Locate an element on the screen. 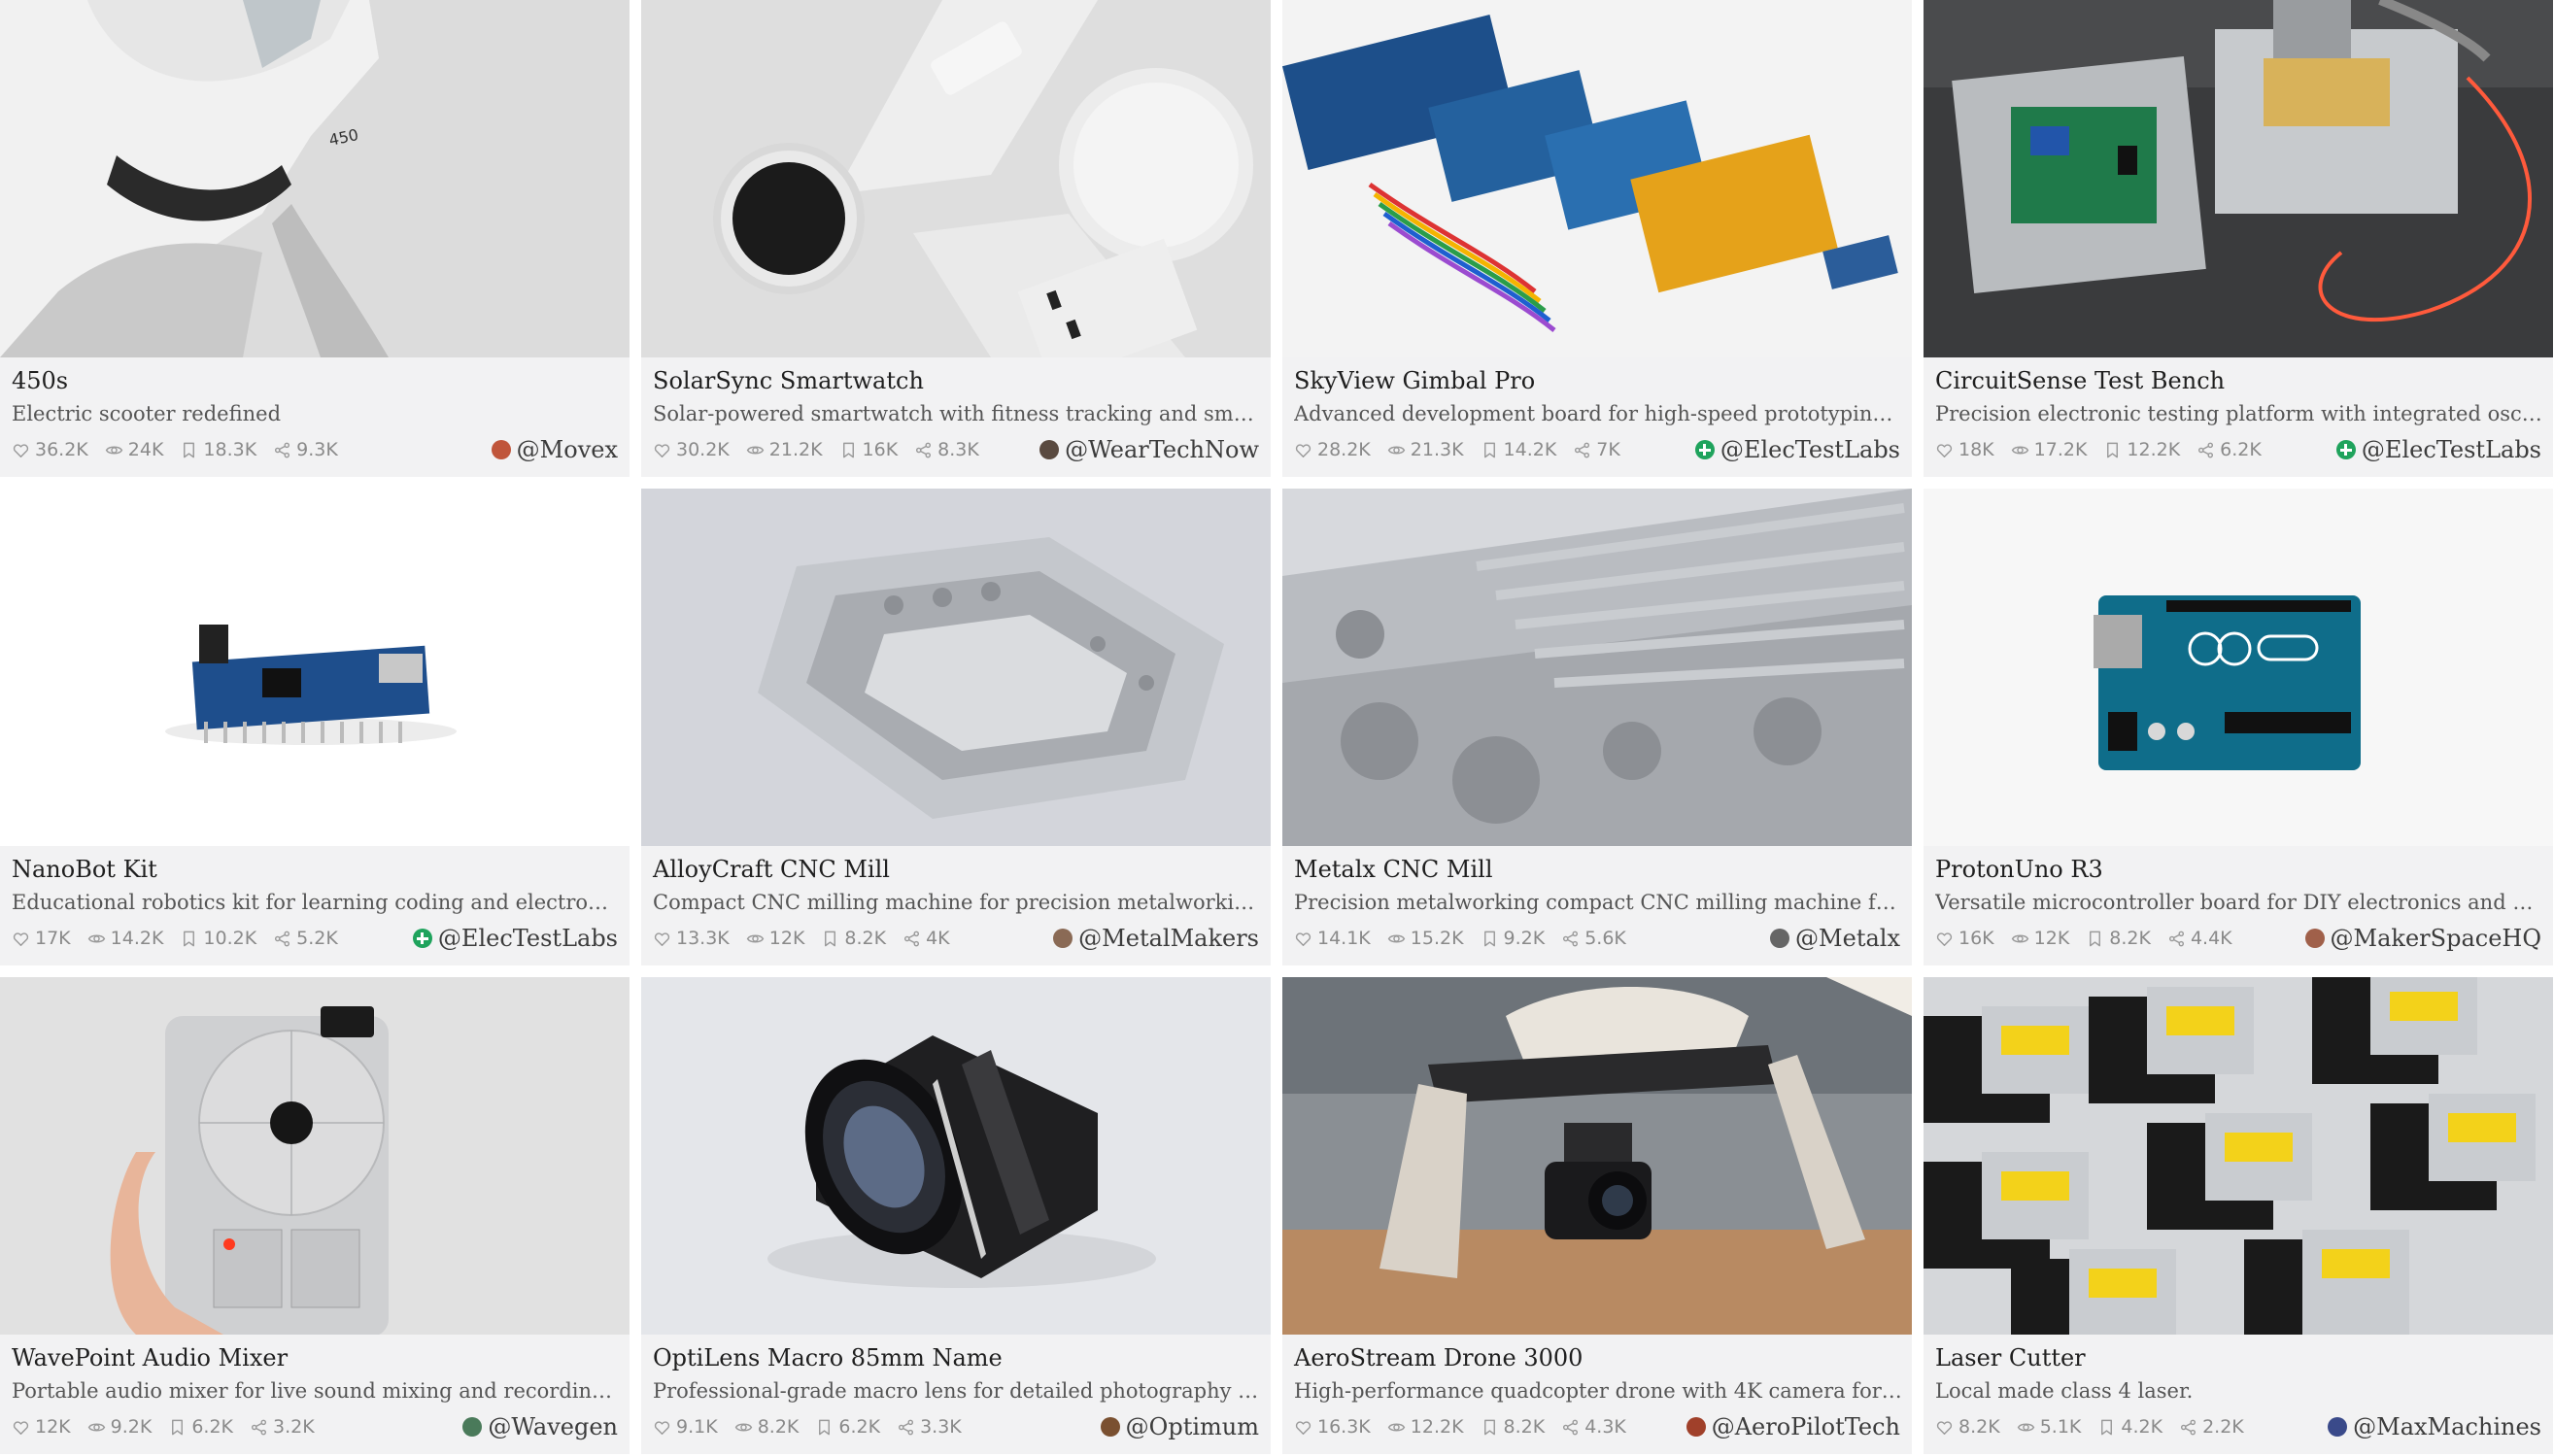 The height and width of the screenshot is (1456, 2554). product-thumbnail: 450 is located at coordinates (315, 178).